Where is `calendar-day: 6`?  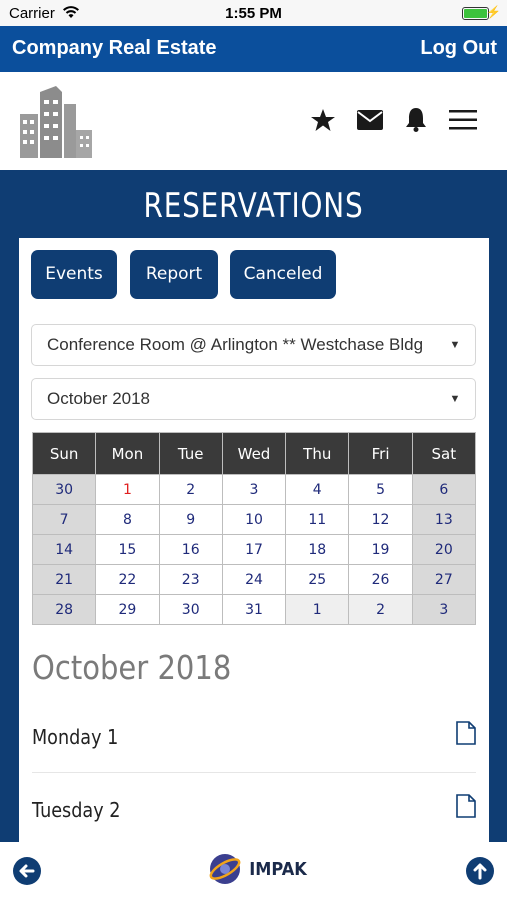
calendar-day: 6 is located at coordinates (444, 489).